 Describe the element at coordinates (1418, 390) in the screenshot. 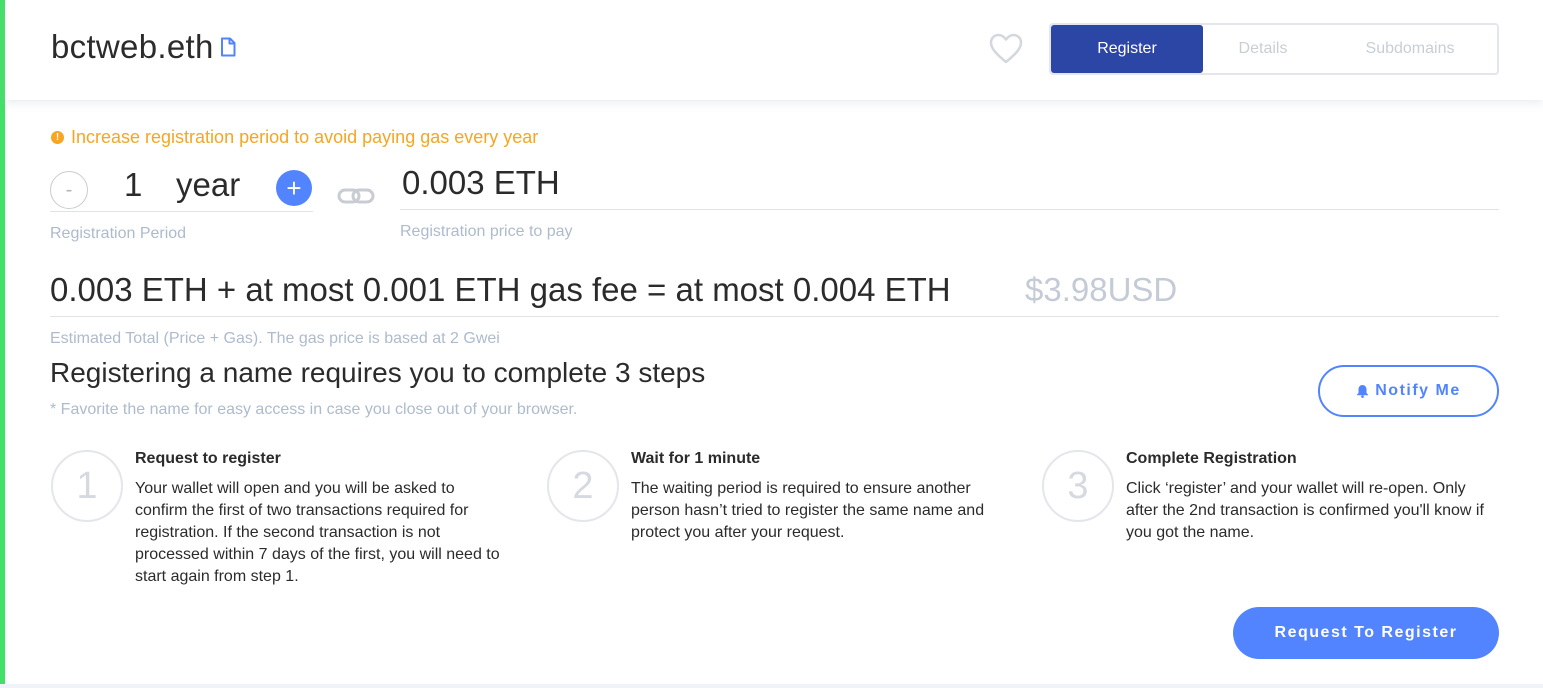

I see `notify-me-label: Notify Me` at that location.